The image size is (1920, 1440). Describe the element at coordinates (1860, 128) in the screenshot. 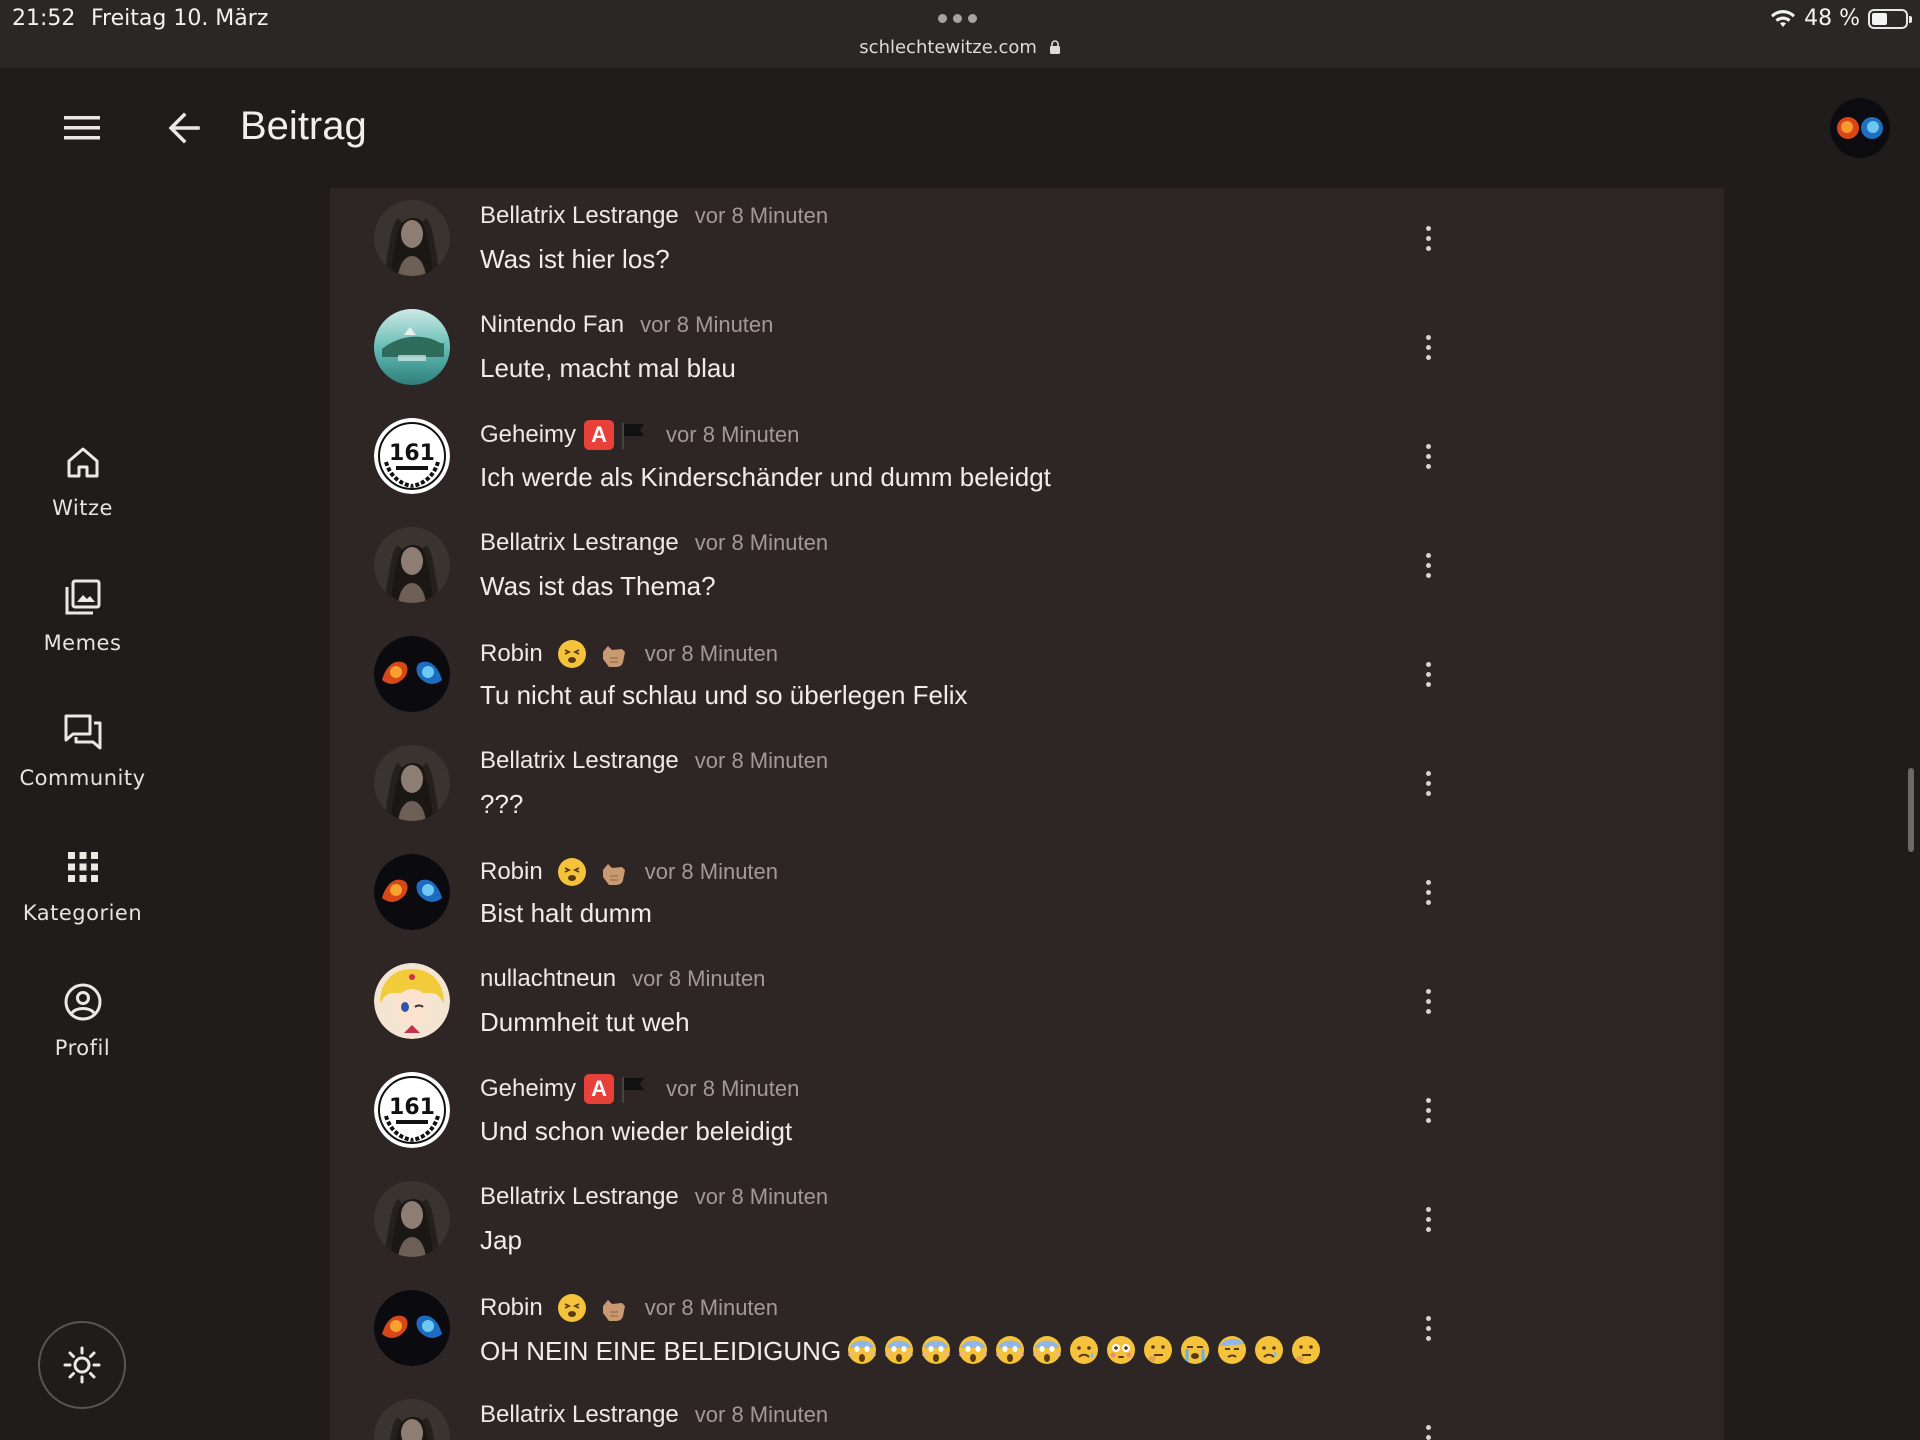

I see `account-avatar` at that location.